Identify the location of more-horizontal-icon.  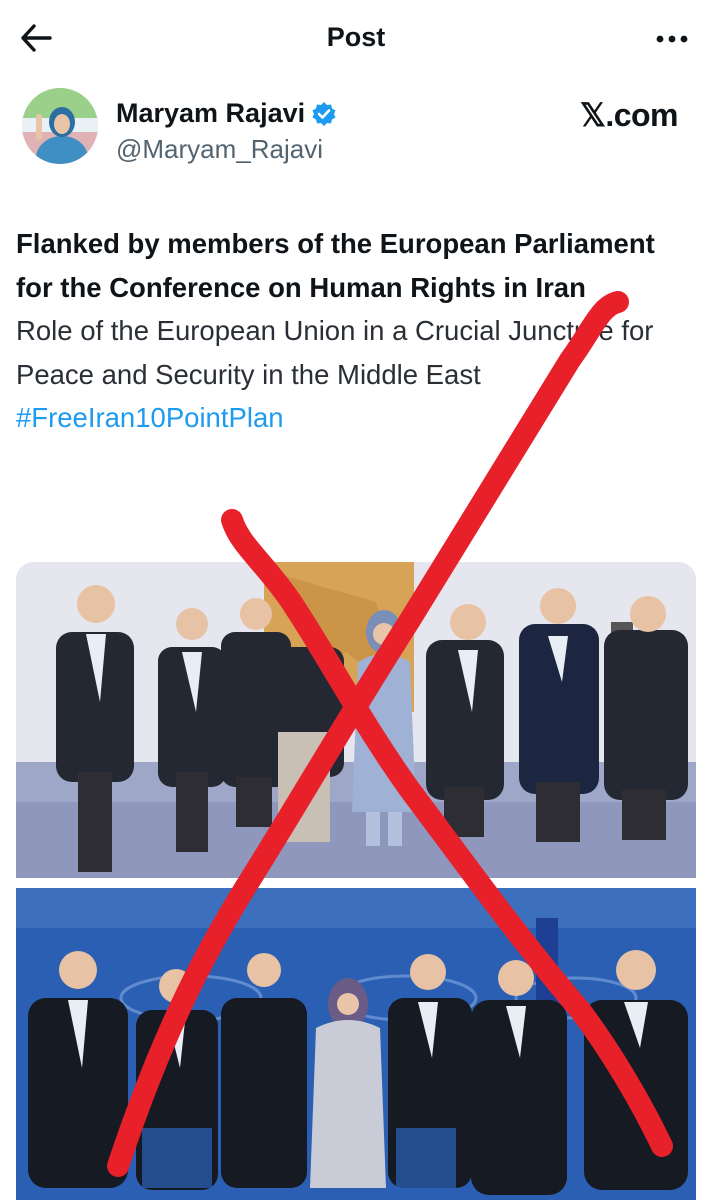
(672, 40).